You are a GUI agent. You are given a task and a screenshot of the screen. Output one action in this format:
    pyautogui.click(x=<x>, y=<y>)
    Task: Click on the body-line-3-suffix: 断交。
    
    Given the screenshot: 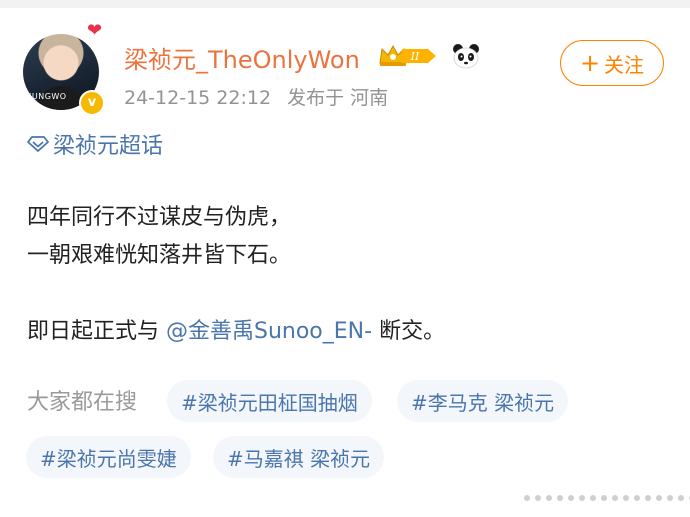 What is the action you would take?
    pyautogui.click(x=409, y=331)
    